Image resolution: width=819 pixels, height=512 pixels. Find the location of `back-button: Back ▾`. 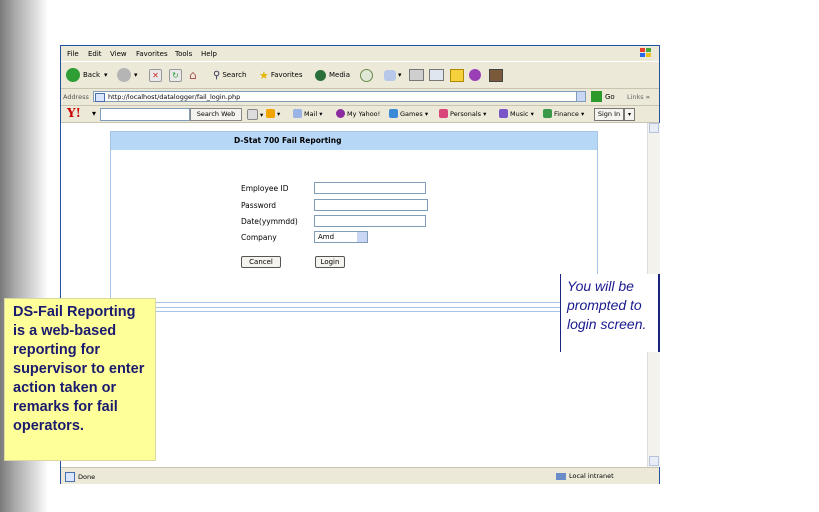

back-button: Back ▾ is located at coordinates (87, 75).